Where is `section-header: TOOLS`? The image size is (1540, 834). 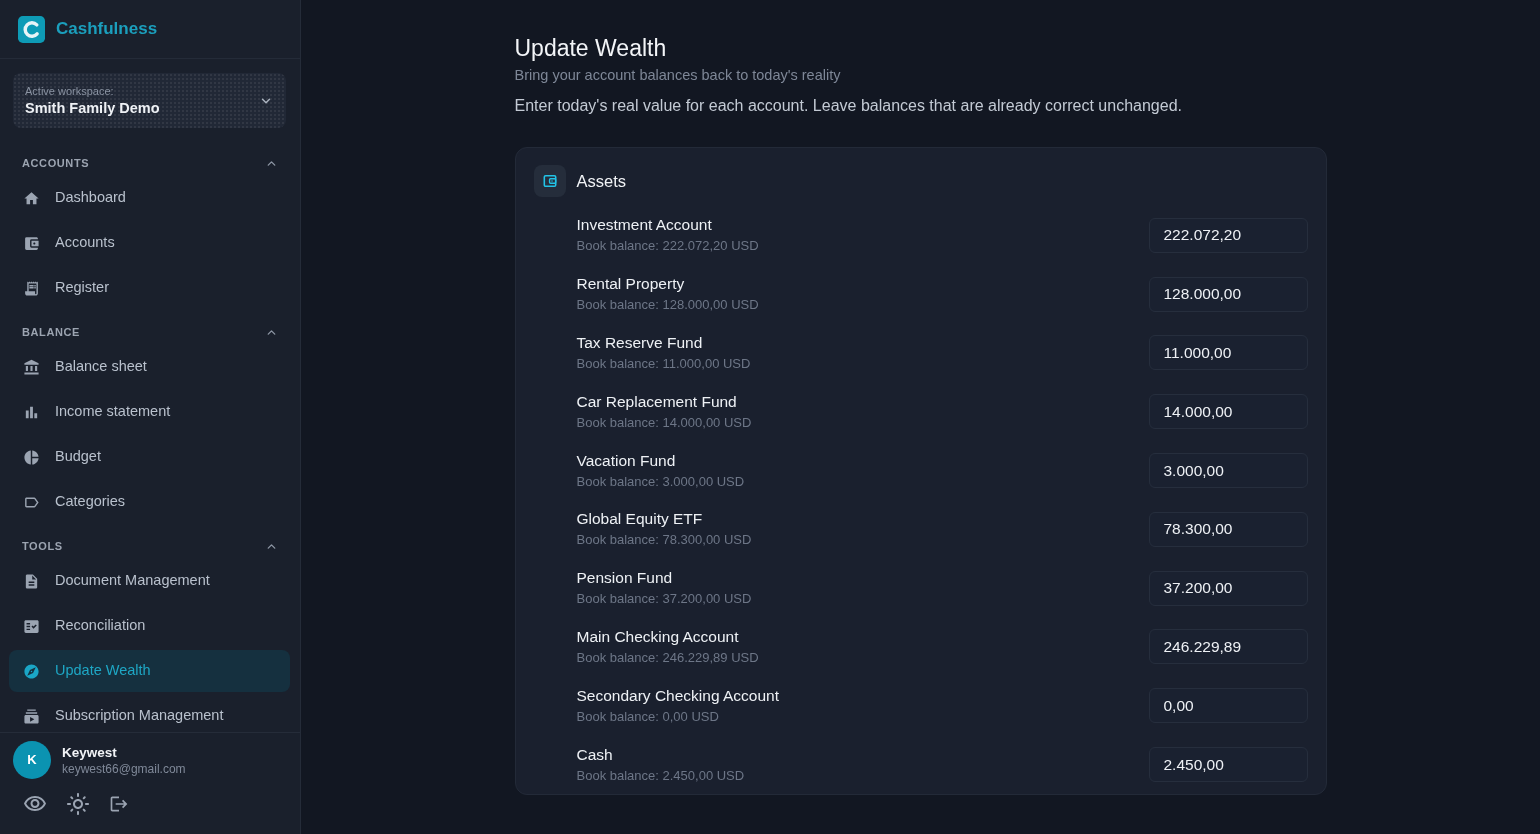 section-header: TOOLS is located at coordinates (150, 546).